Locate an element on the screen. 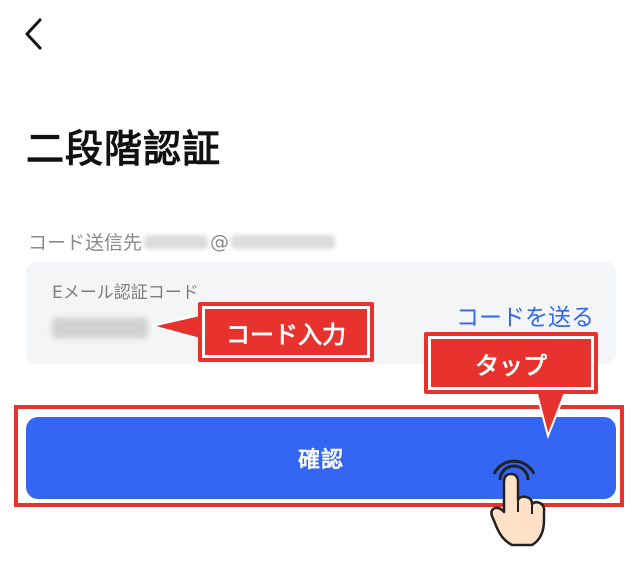 The image size is (642, 563). destination-label: コード送信先 is located at coordinates (85, 243).